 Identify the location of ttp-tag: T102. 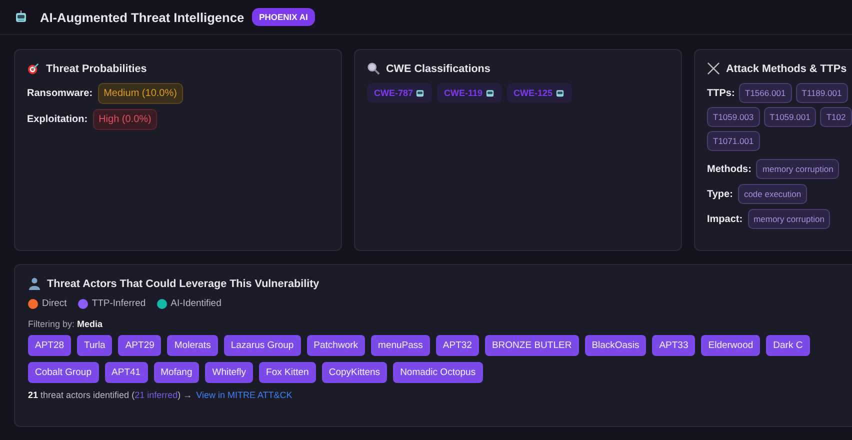
(836, 117).